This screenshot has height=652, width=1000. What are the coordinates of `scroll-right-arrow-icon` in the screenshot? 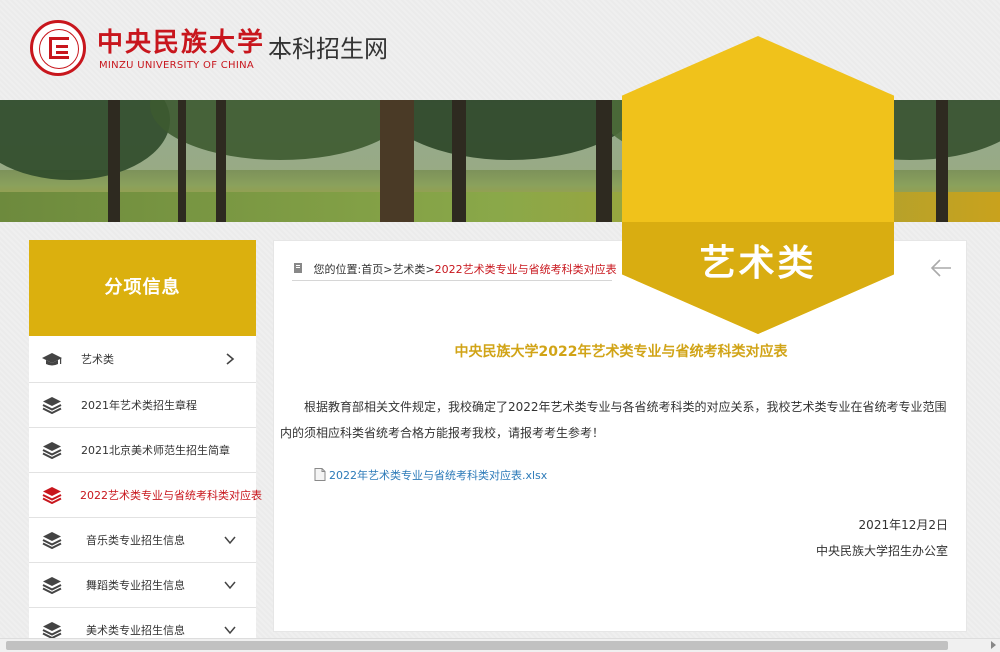 It's located at (993, 645).